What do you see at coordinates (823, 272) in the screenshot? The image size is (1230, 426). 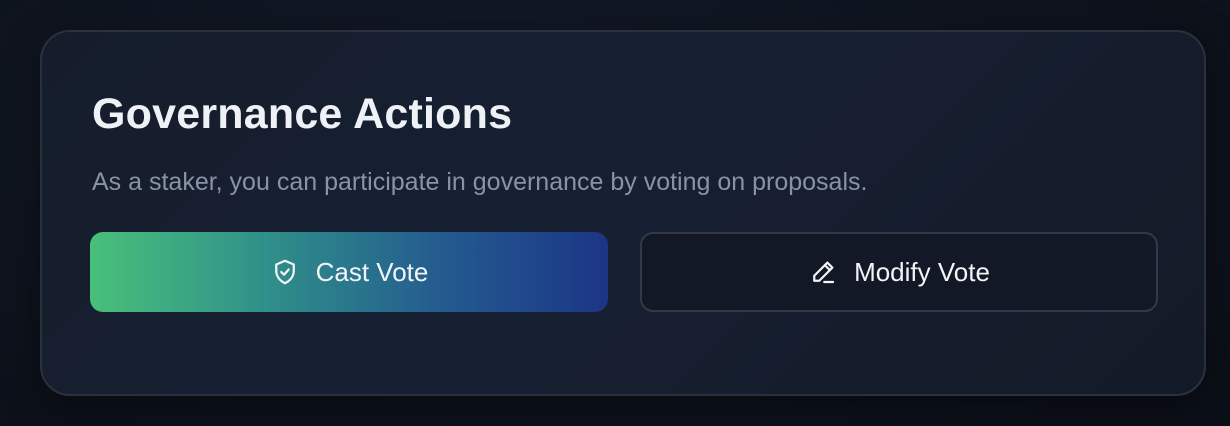 I see `pencil-icon` at bounding box center [823, 272].